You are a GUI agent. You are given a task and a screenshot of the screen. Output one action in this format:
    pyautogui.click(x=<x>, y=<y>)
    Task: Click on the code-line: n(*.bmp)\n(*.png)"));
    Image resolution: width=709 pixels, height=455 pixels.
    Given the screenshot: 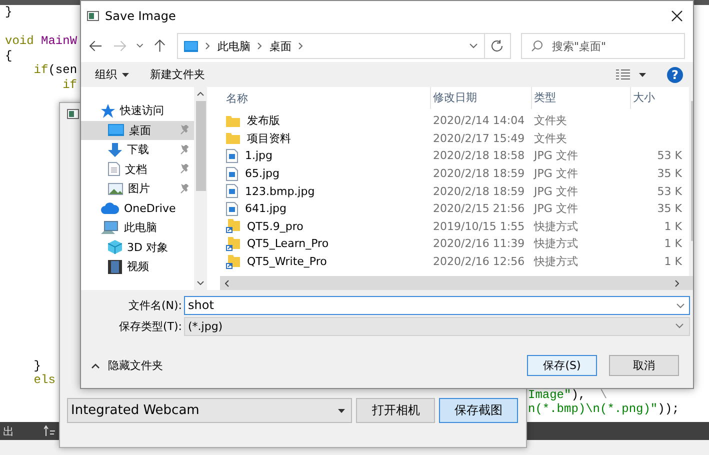 What is the action you would take?
    pyautogui.click(x=604, y=409)
    